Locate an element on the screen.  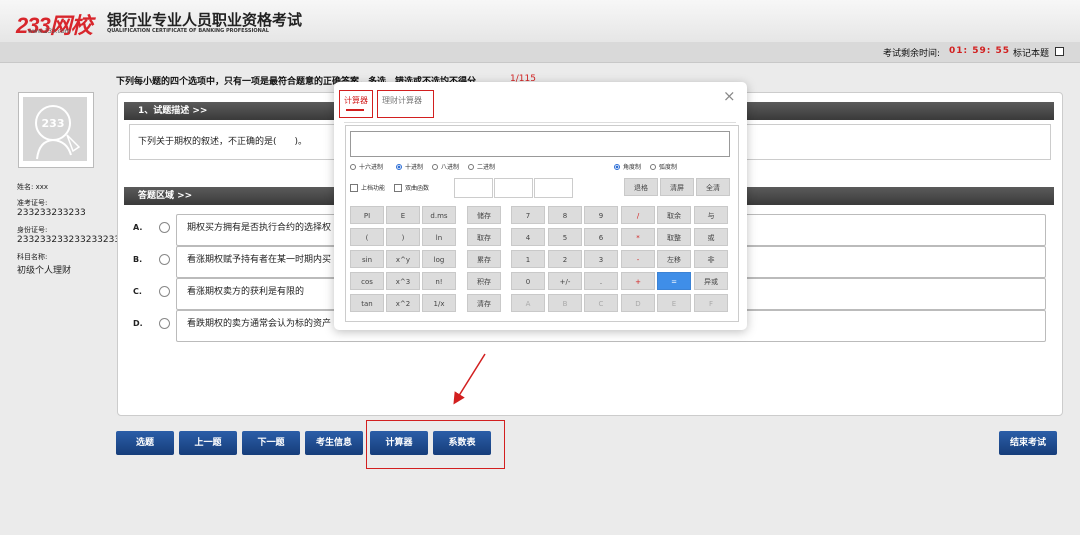
calc-key-divide: / is located at coordinates (638, 215).